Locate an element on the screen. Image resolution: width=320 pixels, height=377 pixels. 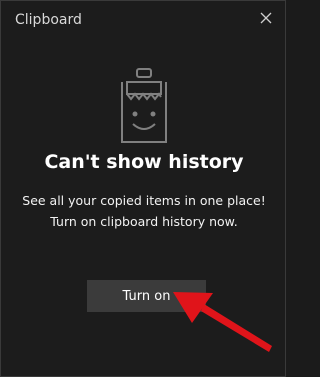
clipboard-illustration is located at coordinates (144, 110).